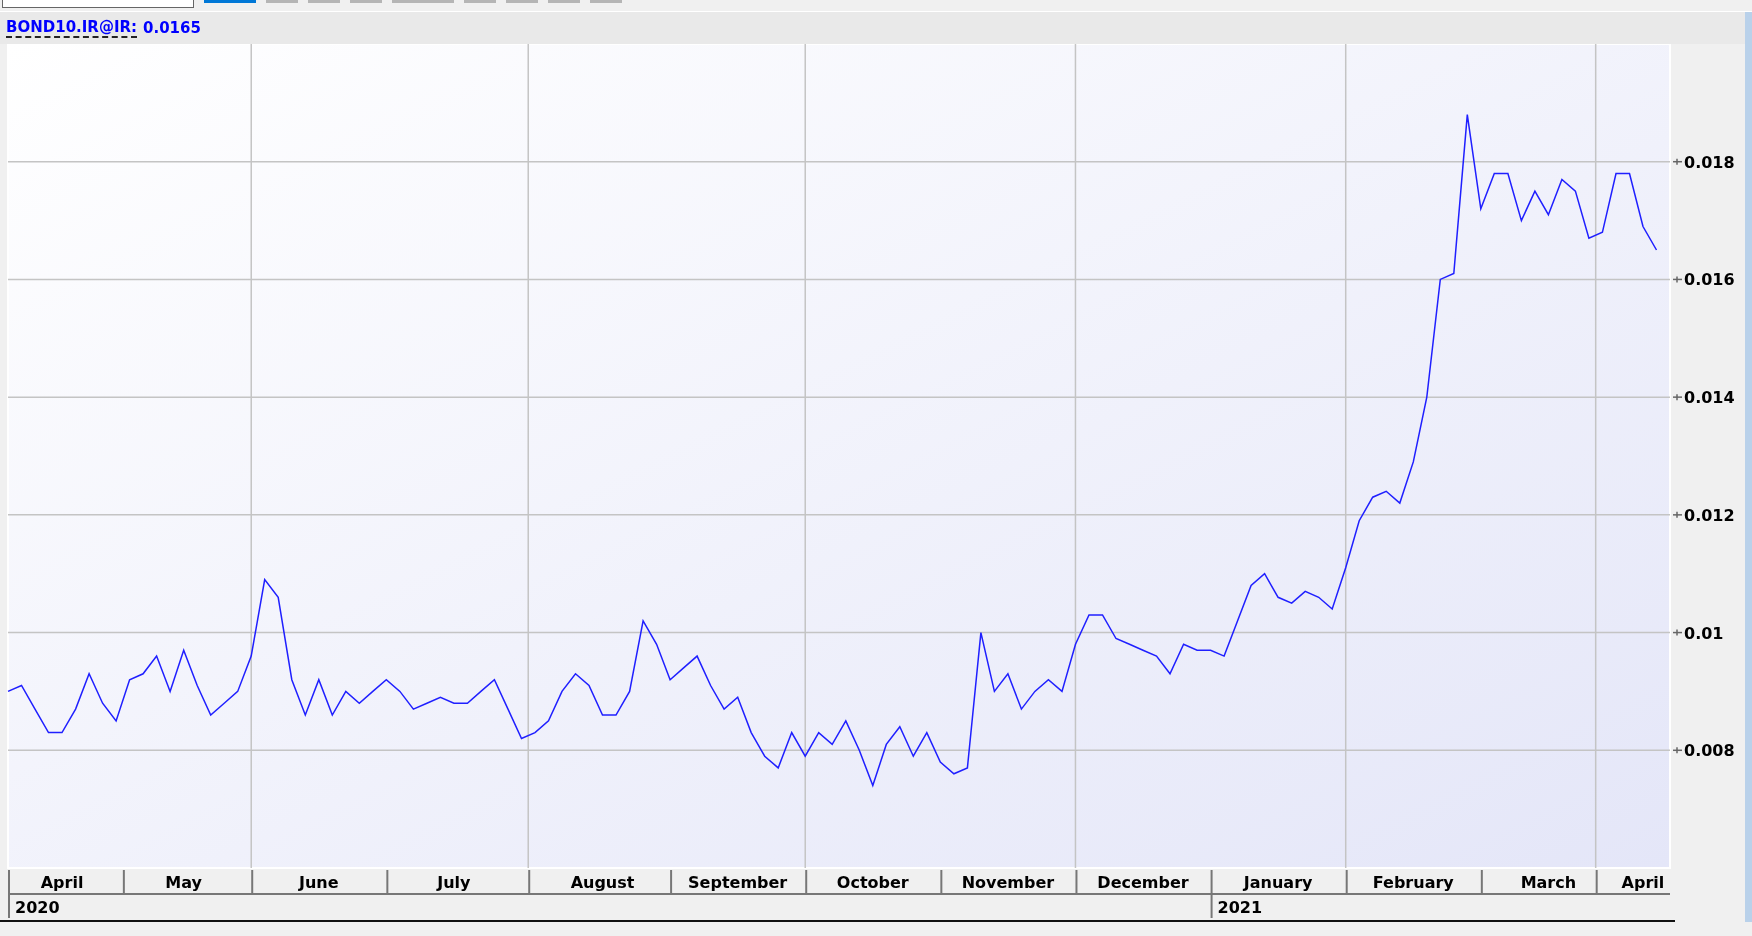 The width and height of the screenshot is (1752, 936). What do you see at coordinates (319, 882) in the screenshot?
I see `month-label: June` at bounding box center [319, 882].